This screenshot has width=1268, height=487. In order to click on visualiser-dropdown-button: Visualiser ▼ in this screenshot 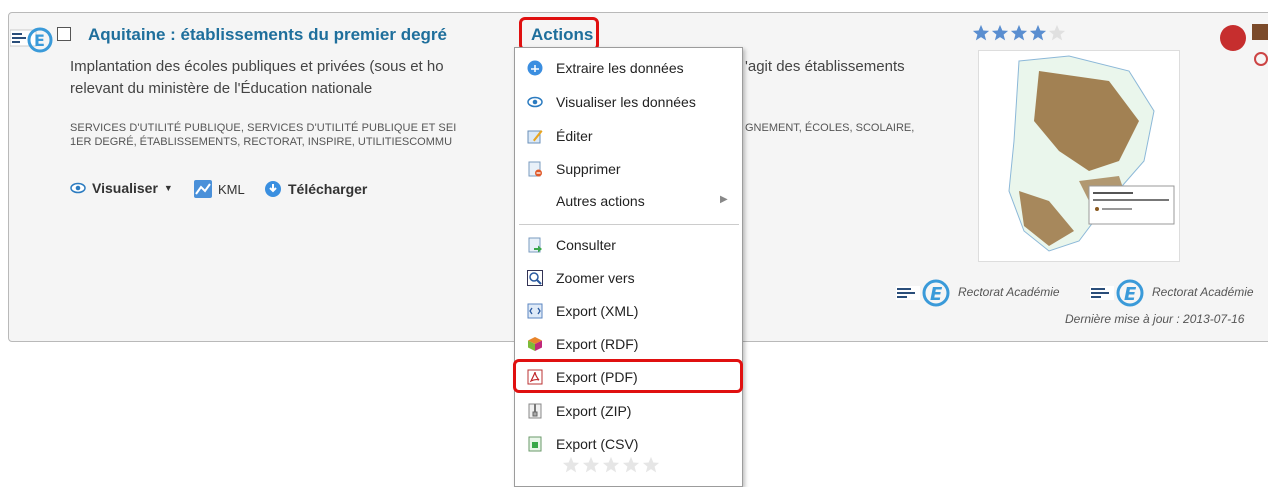, I will do `click(121, 188)`.